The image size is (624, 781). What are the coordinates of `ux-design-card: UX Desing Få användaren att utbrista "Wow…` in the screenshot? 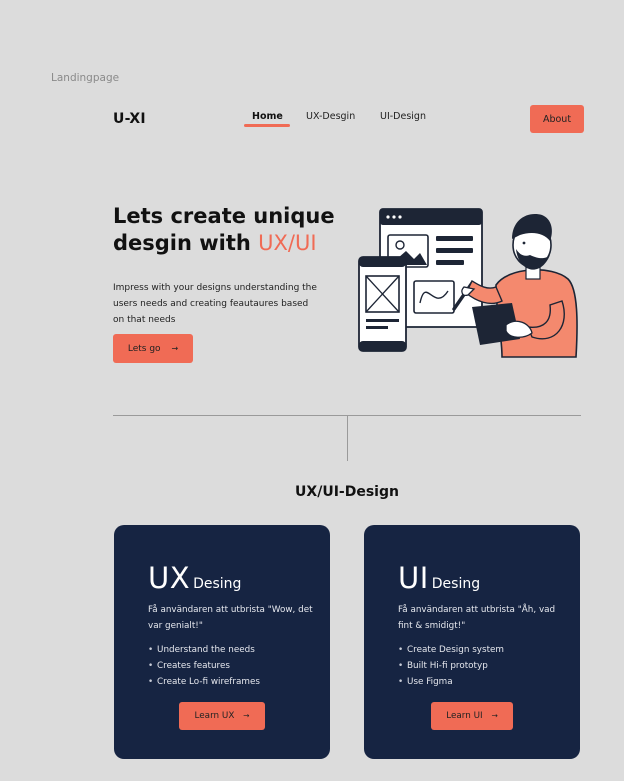 It's located at (222, 642).